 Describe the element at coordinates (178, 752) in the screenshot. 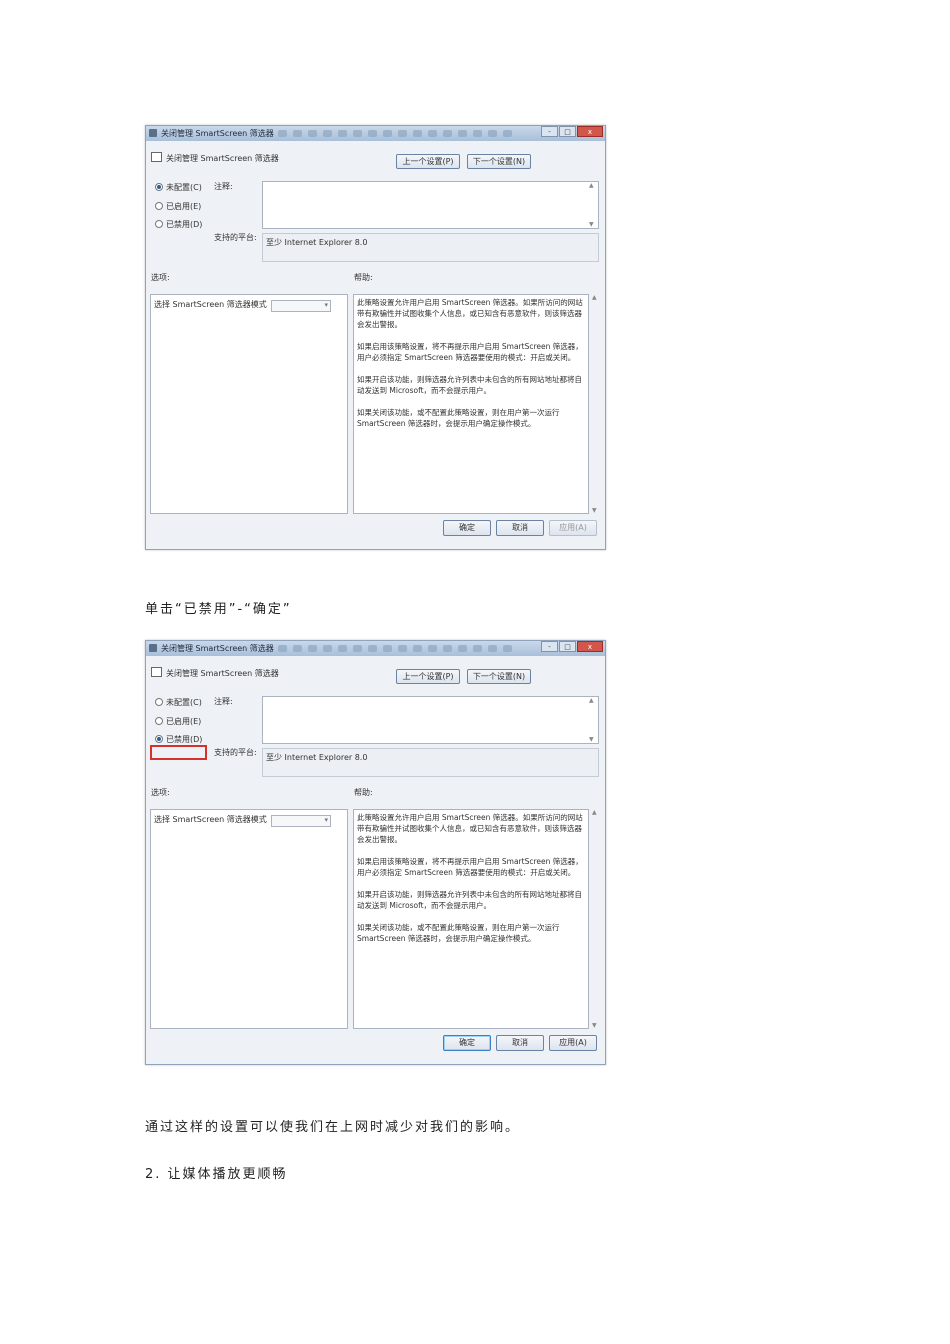

I see `highlight-box` at that location.